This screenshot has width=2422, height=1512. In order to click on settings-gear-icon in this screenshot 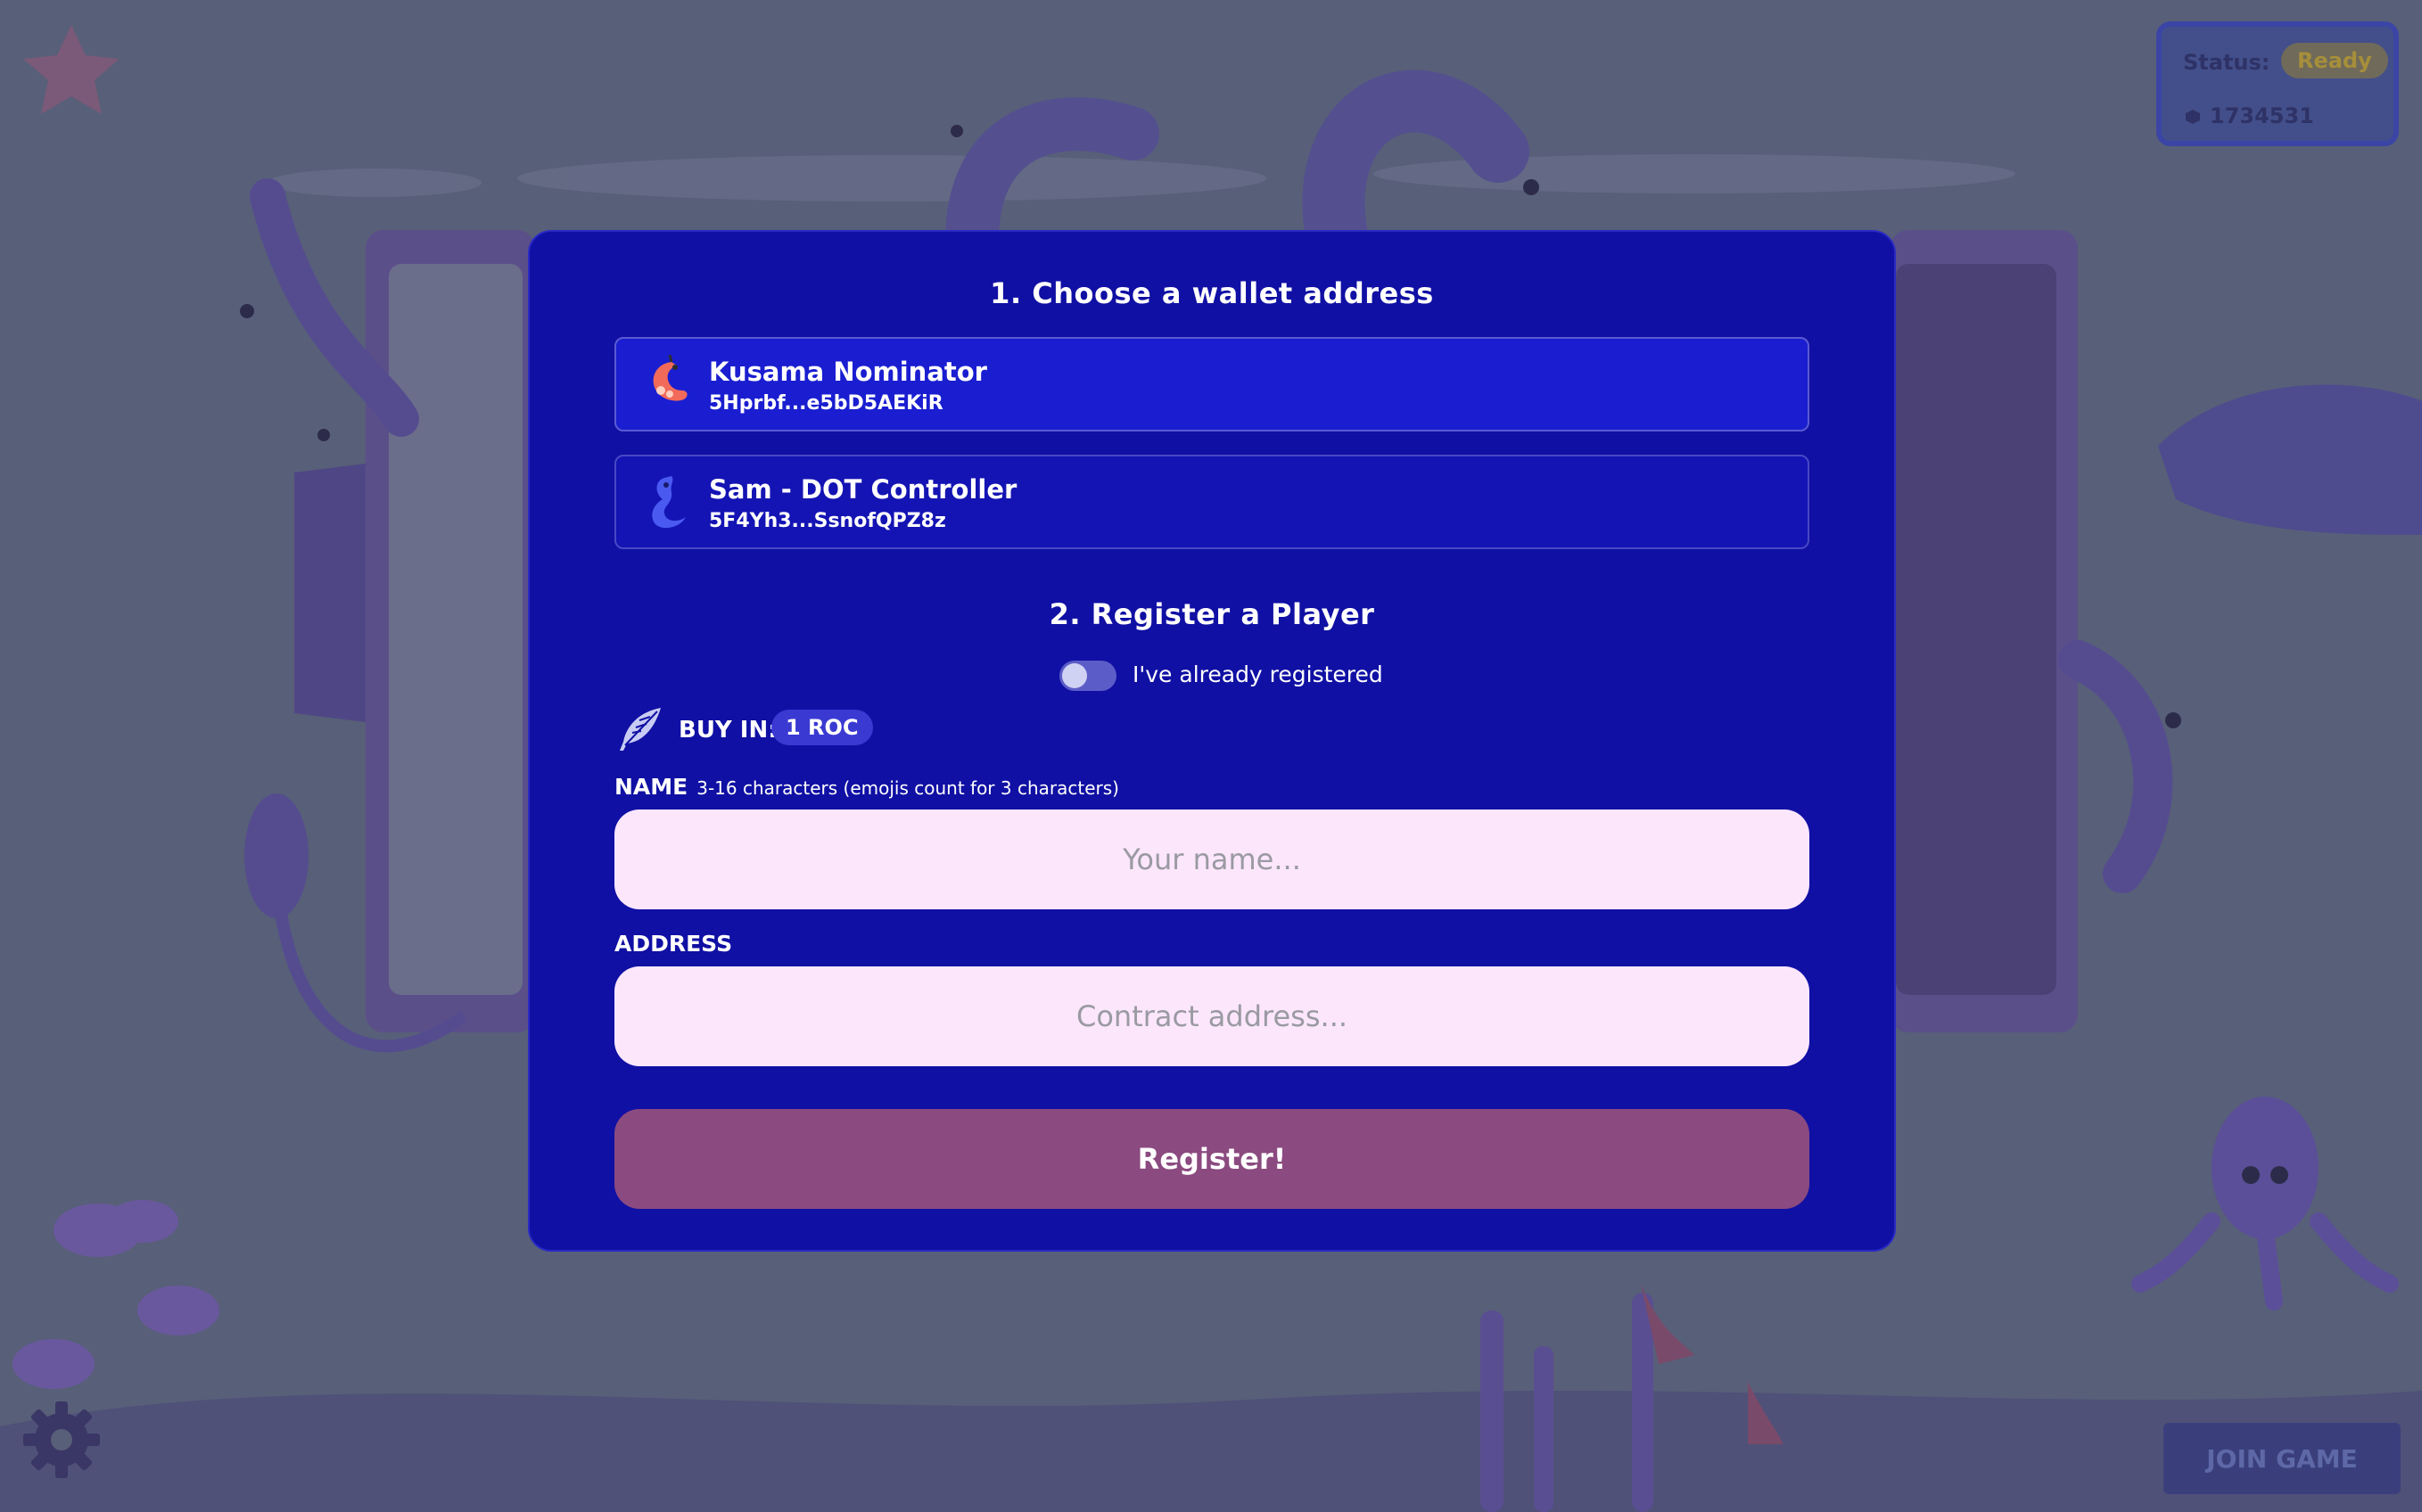, I will do `click(62, 1440)`.